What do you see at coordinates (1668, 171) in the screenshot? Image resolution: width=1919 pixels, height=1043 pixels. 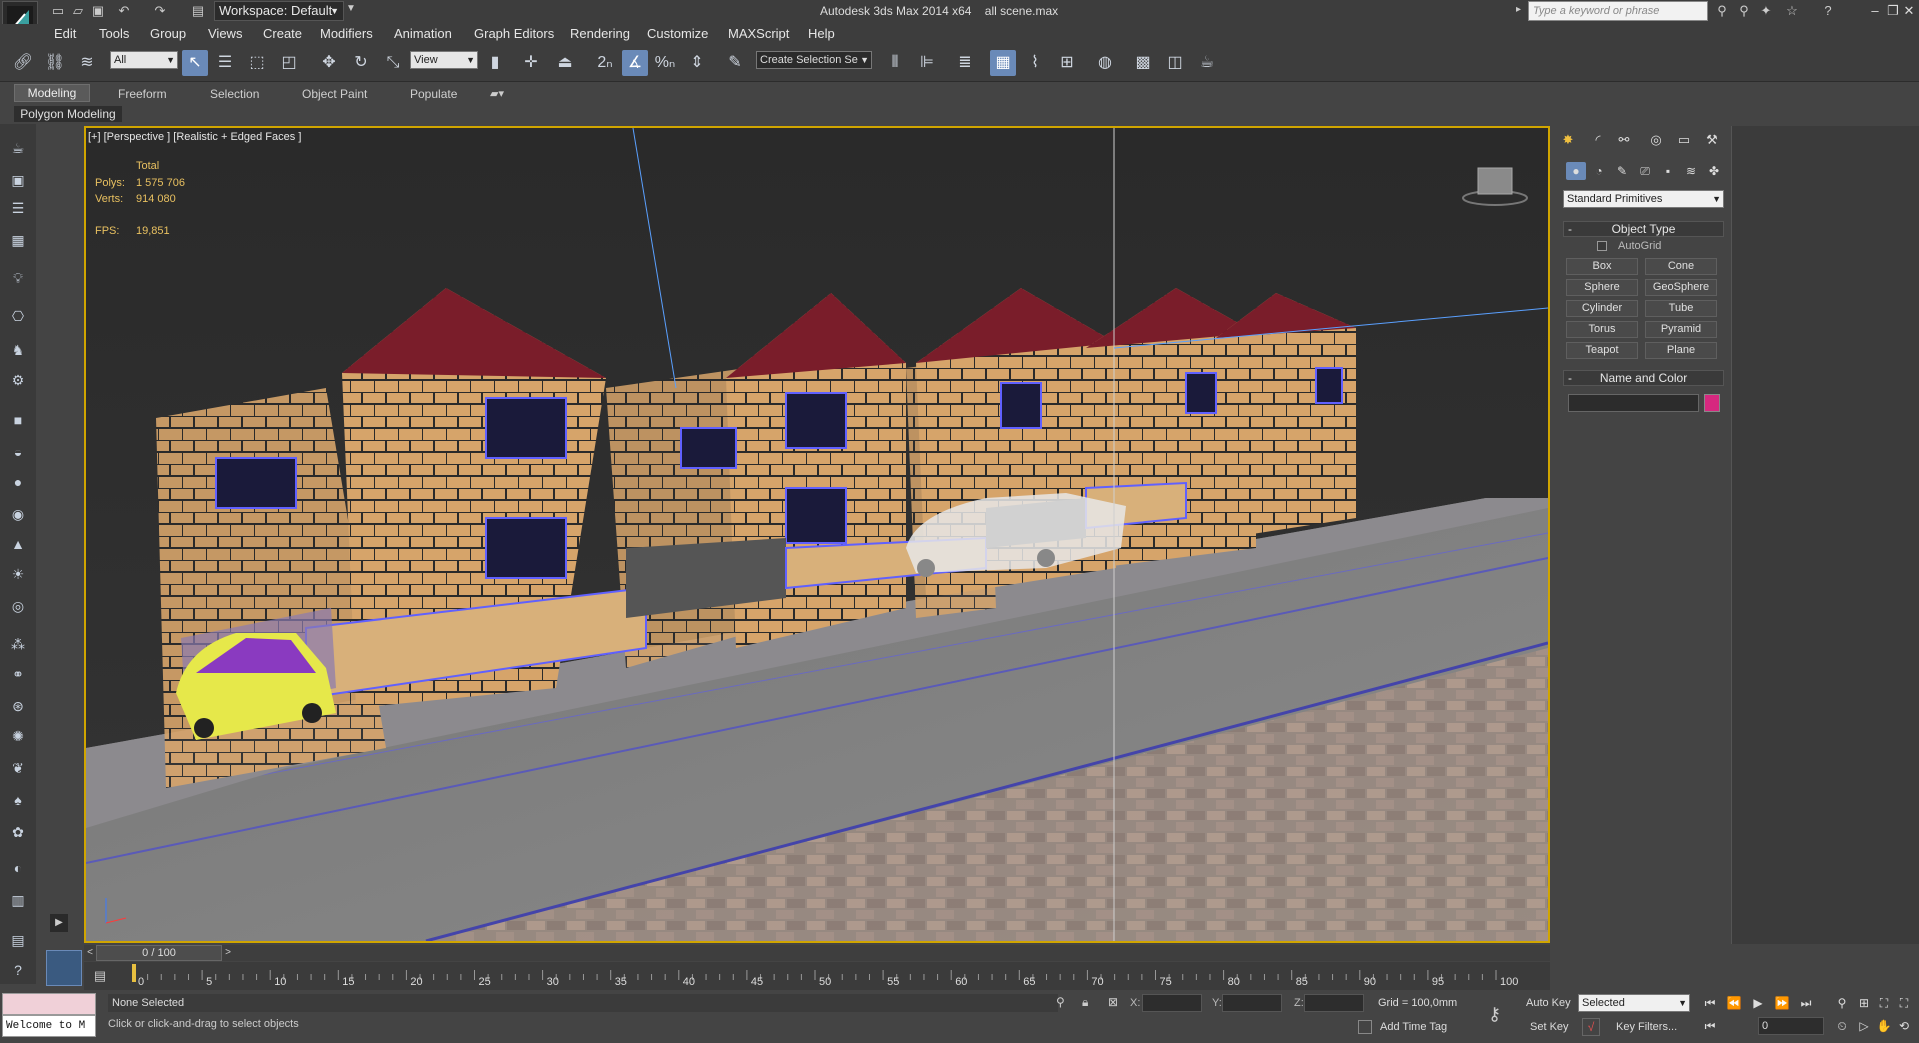 I see `helpers-icon: ▪` at bounding box center [1668, 171].